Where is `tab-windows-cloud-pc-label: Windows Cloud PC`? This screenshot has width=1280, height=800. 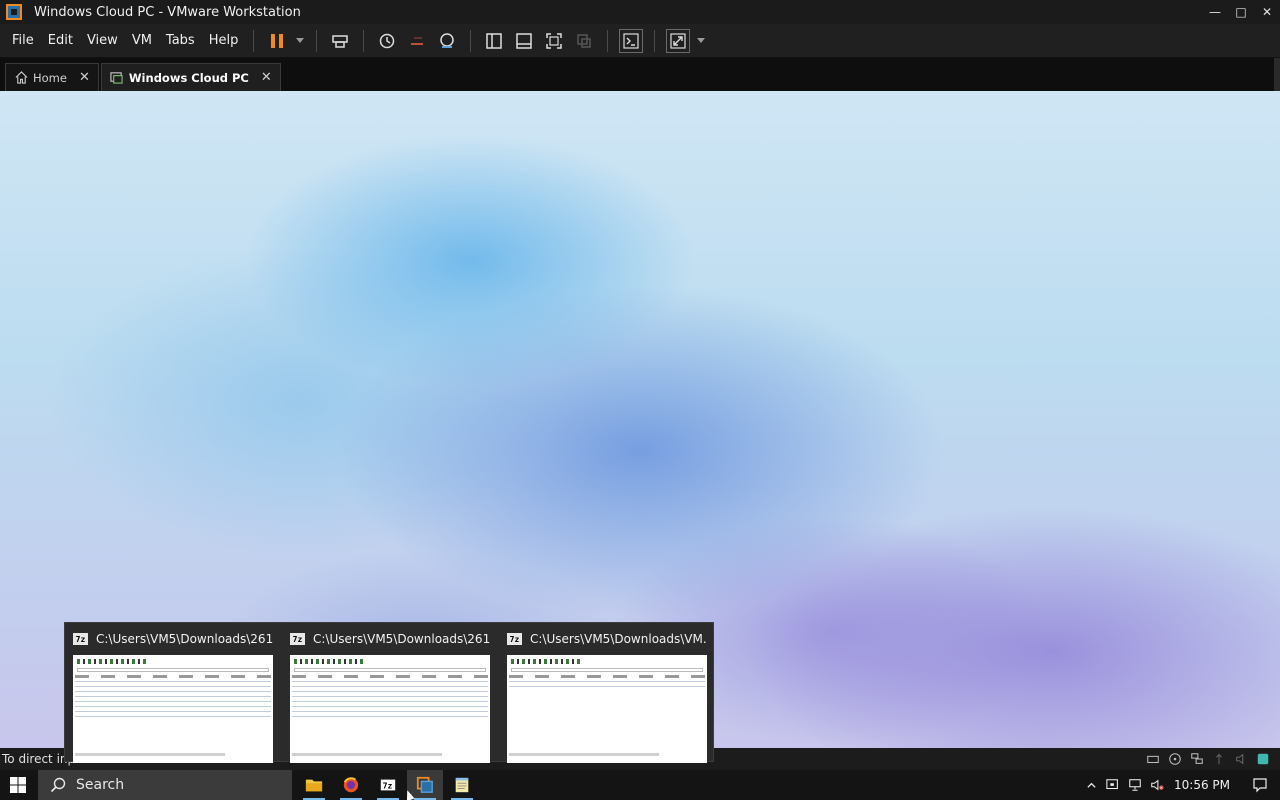 tab-windows-cloud-pc-label: Windows Cloud PC is located at coordinates (188, 77).